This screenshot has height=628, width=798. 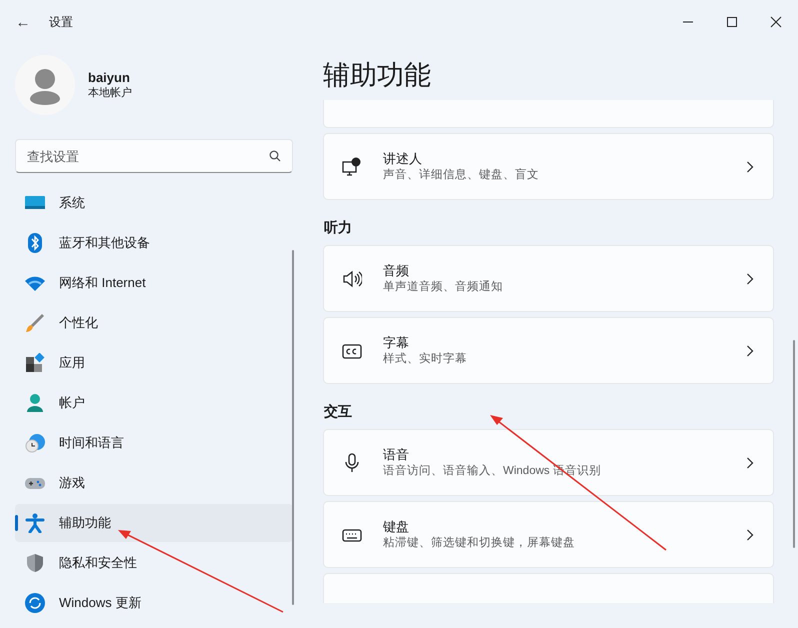 I want to click on search-field: 查找设置, so click(x=154, y=156).